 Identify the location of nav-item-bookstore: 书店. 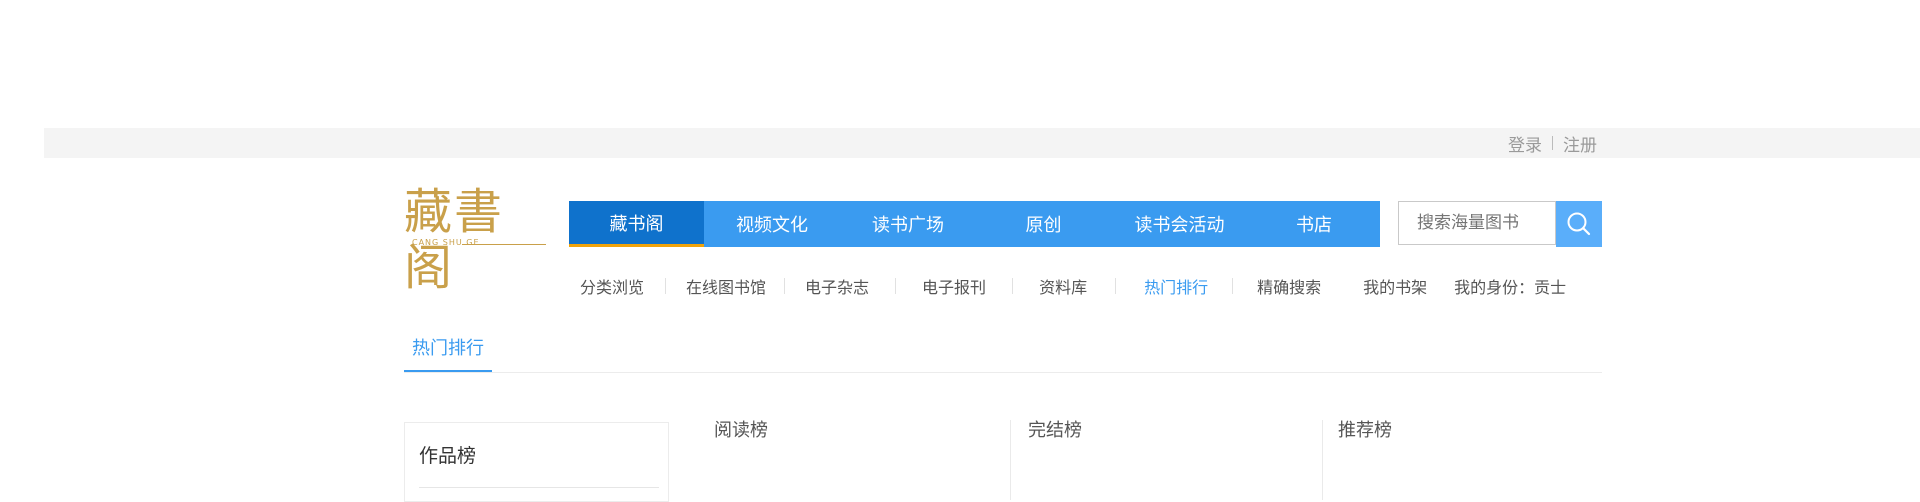
(1314, 224).